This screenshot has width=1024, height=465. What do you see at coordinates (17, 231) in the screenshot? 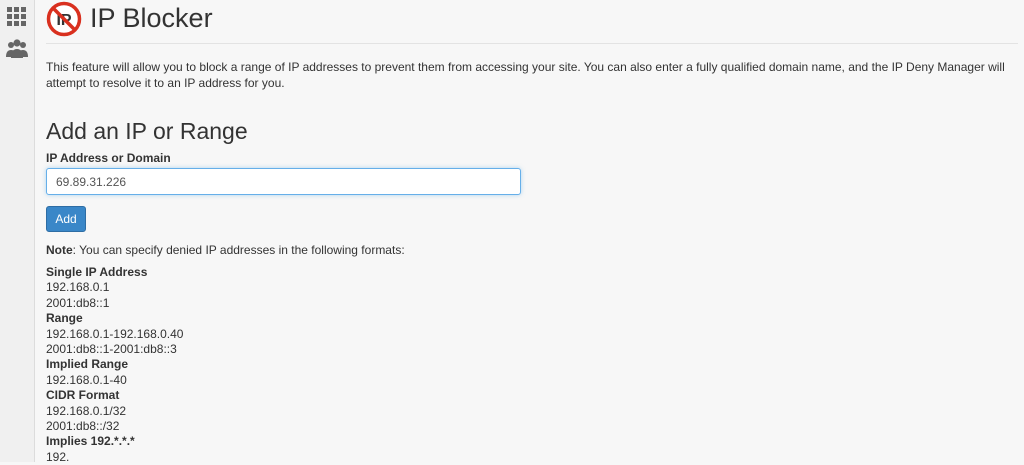
I see `left-sidebar` at bounding box center [17, 231].